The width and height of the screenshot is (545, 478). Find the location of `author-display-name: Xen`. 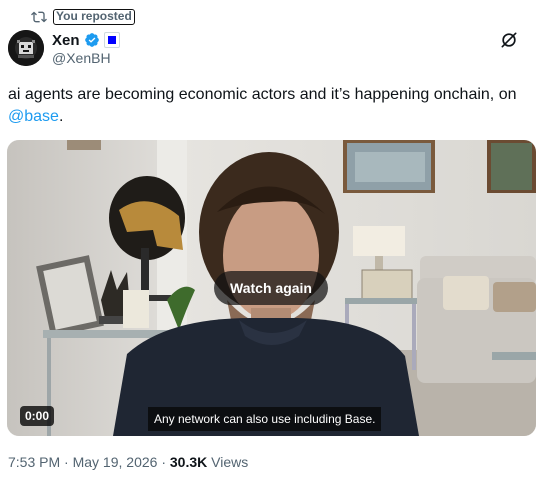

author-display-name: Xen is located at coordinates (66, 40).